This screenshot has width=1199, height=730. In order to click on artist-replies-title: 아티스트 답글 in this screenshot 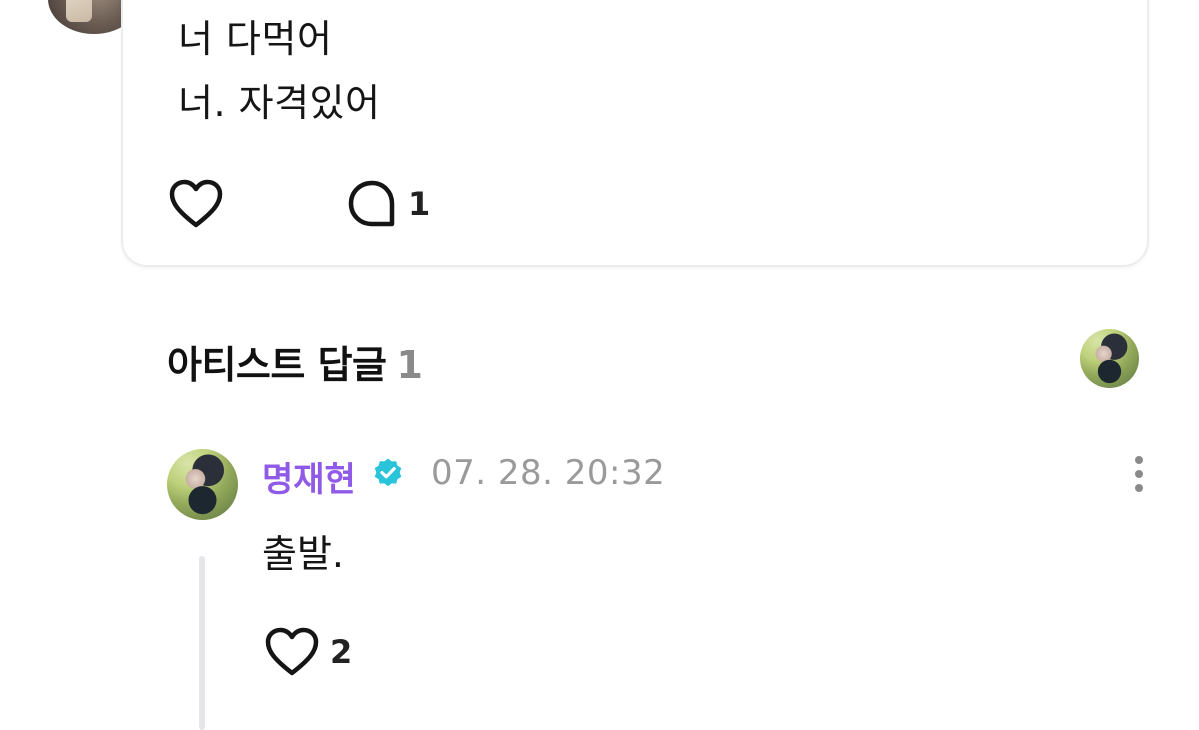, I will do `click(277, 365)`.